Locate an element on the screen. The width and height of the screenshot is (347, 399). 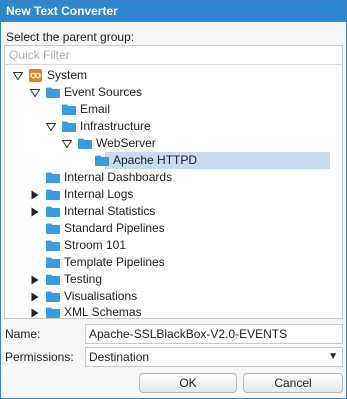
tree-item-template-pipelines: Template Pipelines is located at coordinates (173, 262).